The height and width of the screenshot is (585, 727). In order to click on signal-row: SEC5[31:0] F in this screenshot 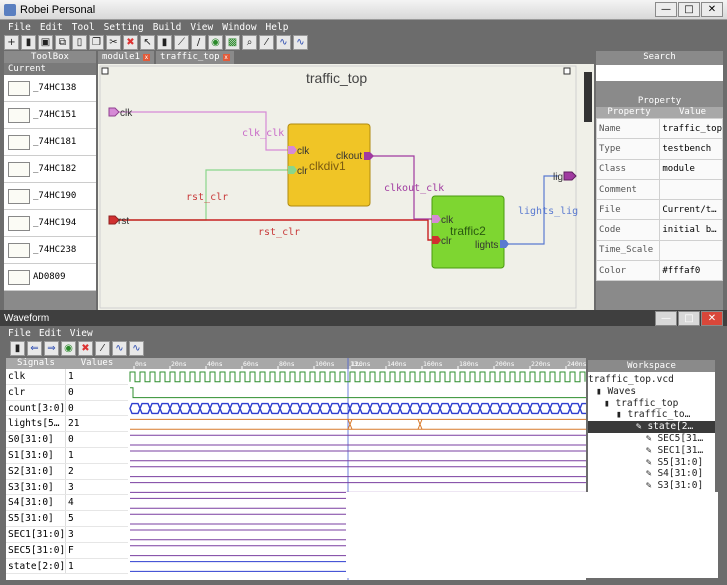, I will do `click(67, 550)`.